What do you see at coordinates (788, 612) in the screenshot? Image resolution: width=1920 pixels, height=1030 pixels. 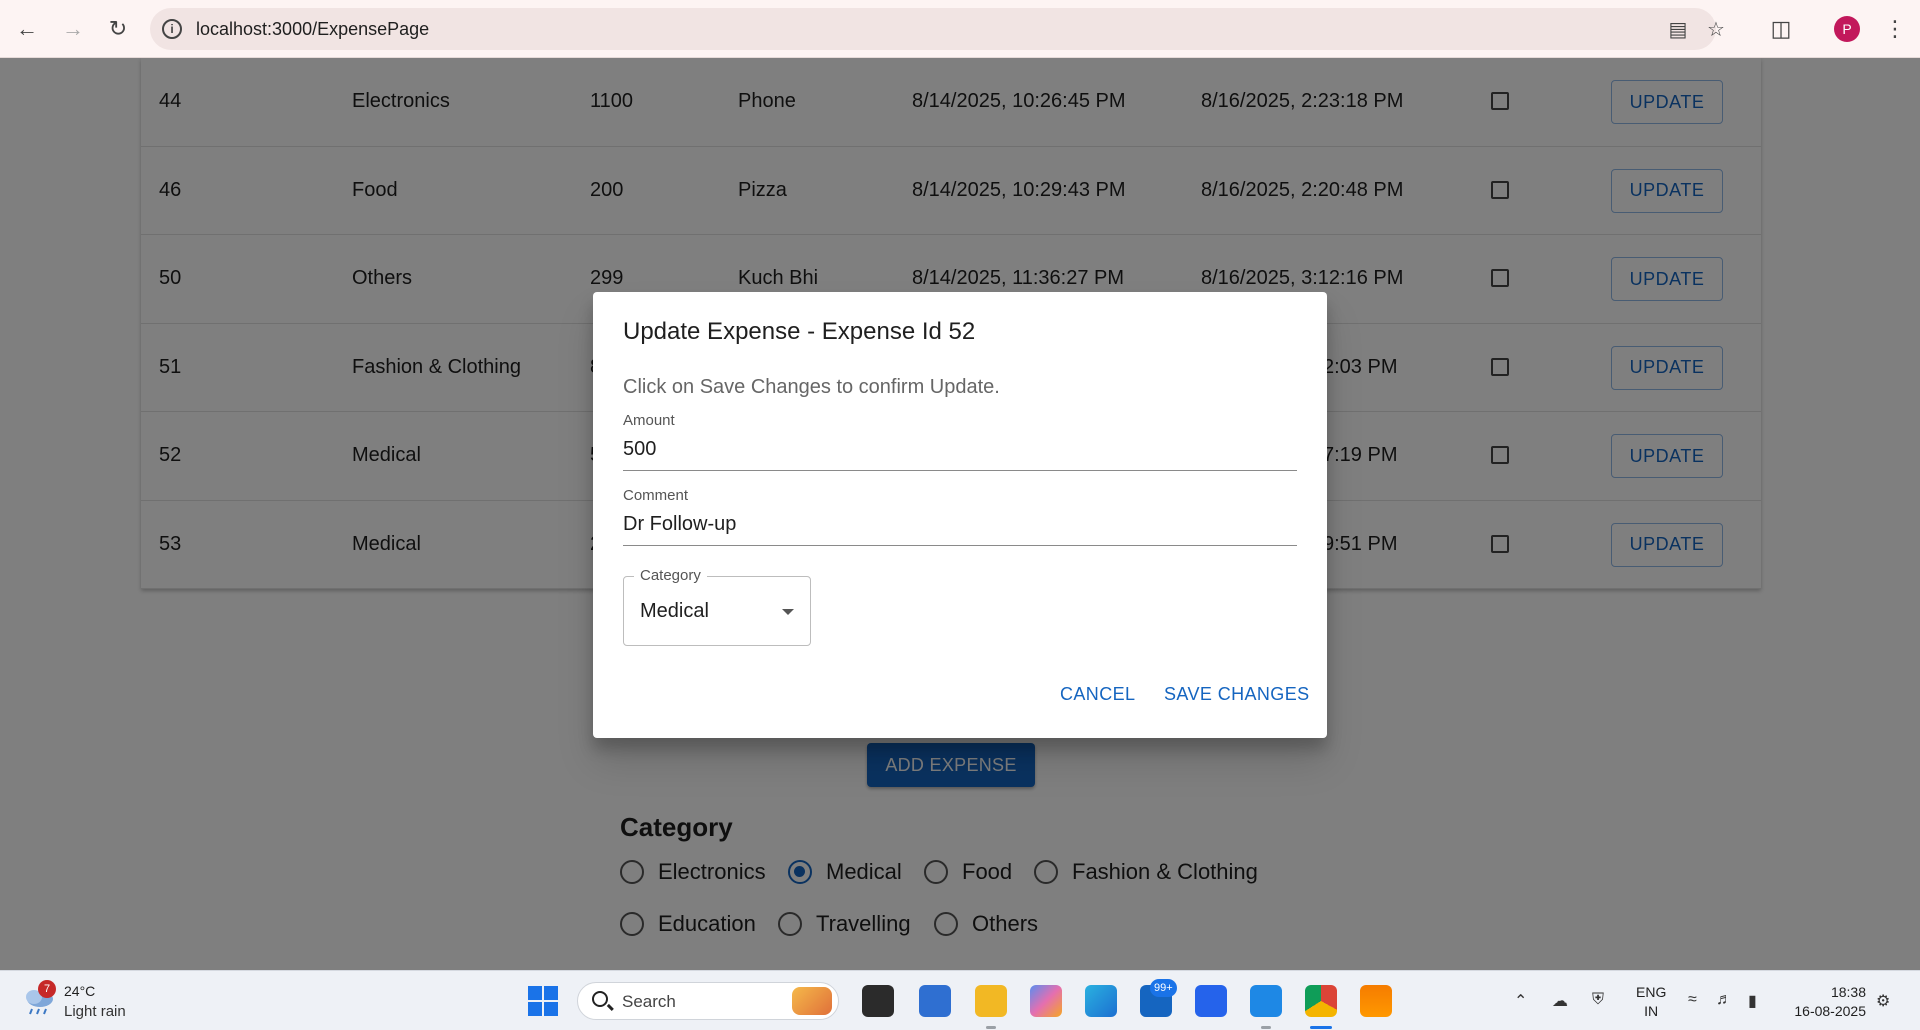 I see `dropdown-caret-icon` at bounding box center [788, 612].